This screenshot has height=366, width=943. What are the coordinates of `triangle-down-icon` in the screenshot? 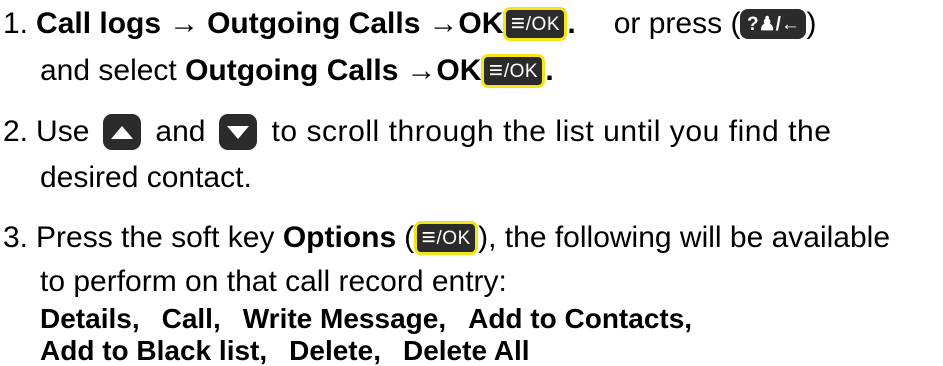 It's located at (238, 132).